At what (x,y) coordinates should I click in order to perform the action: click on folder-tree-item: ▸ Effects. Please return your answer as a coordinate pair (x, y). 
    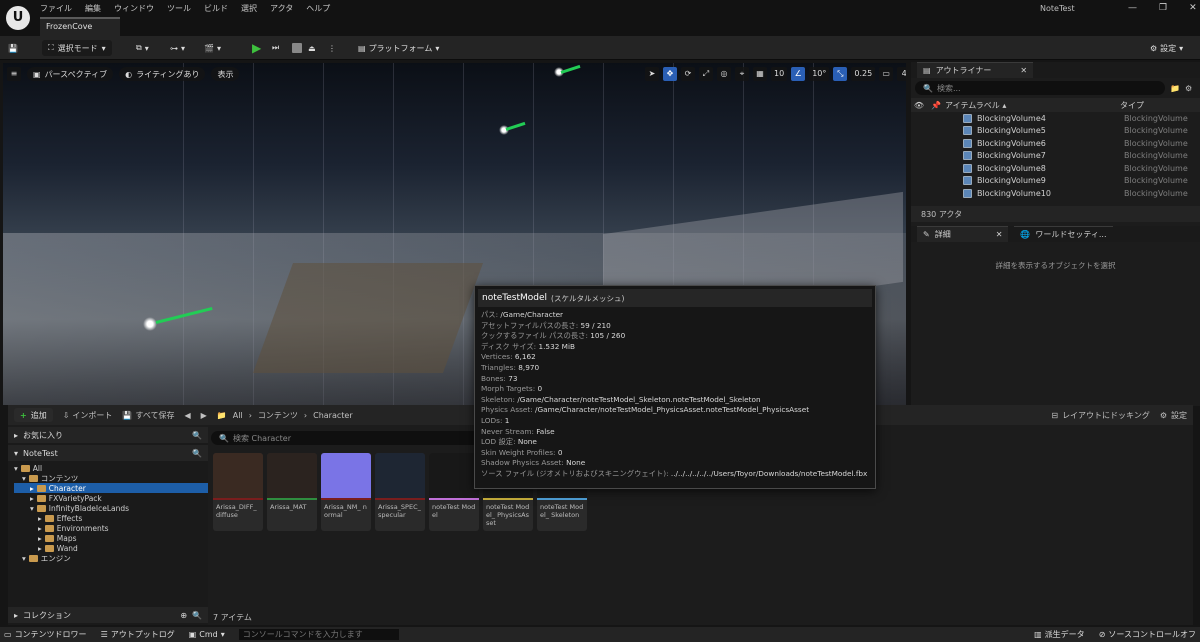
    Looking at the image, I should click on (111, 518).